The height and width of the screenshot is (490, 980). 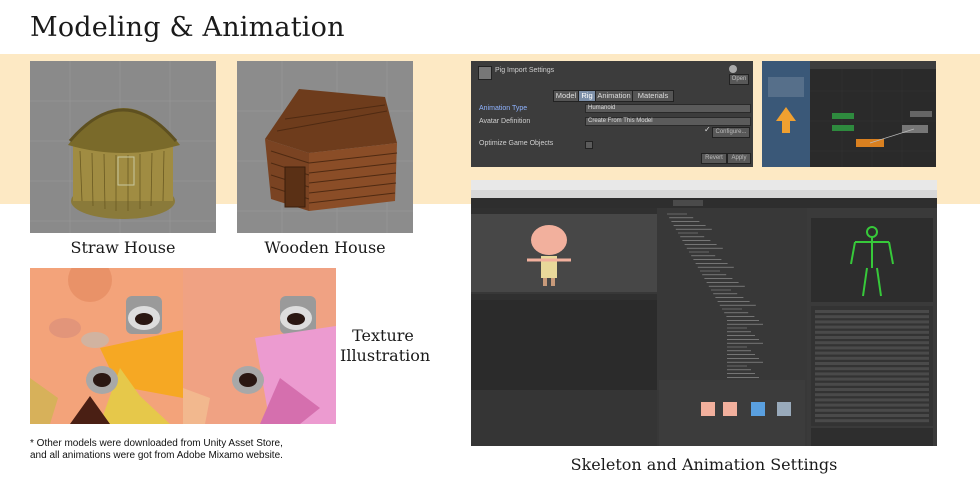 I want to click on apply-button: Apply, so click(x=739, y=158).